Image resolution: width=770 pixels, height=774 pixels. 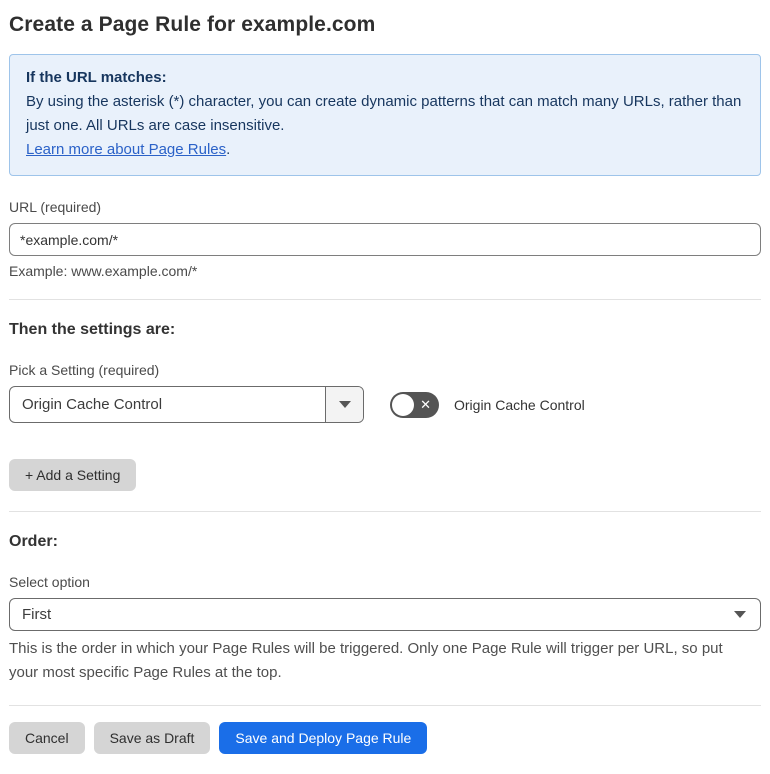 I want to click on order-section-heading: Order:, so click(x=33, y=541).